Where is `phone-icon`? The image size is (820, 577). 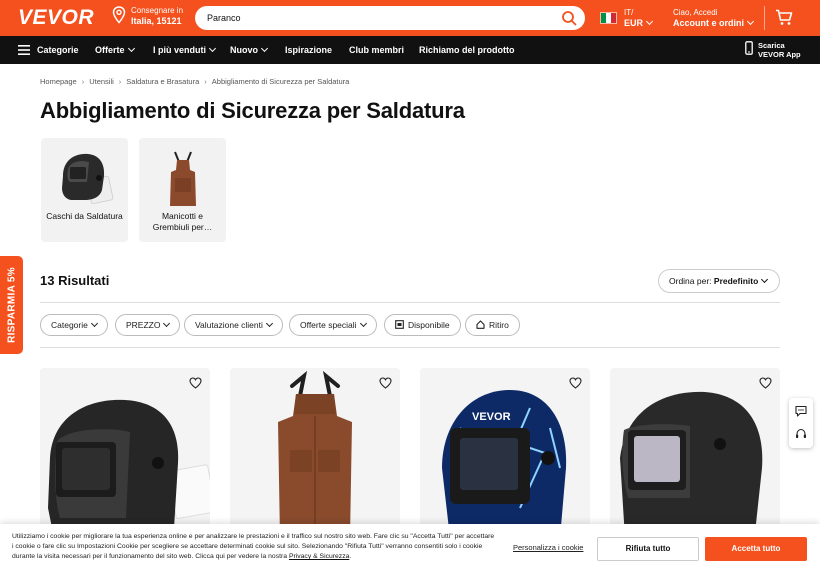
phone-icon is located at coordinates (749, 48).